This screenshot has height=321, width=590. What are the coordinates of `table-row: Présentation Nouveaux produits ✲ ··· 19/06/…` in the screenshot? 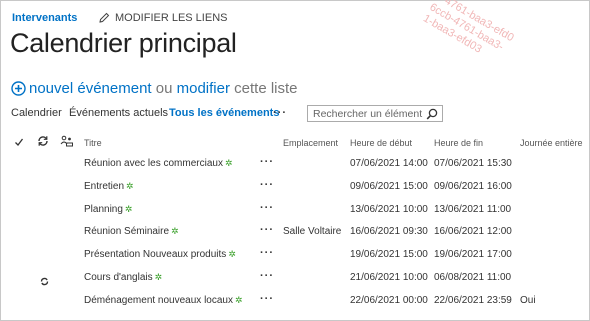 It's located at (295, 259).